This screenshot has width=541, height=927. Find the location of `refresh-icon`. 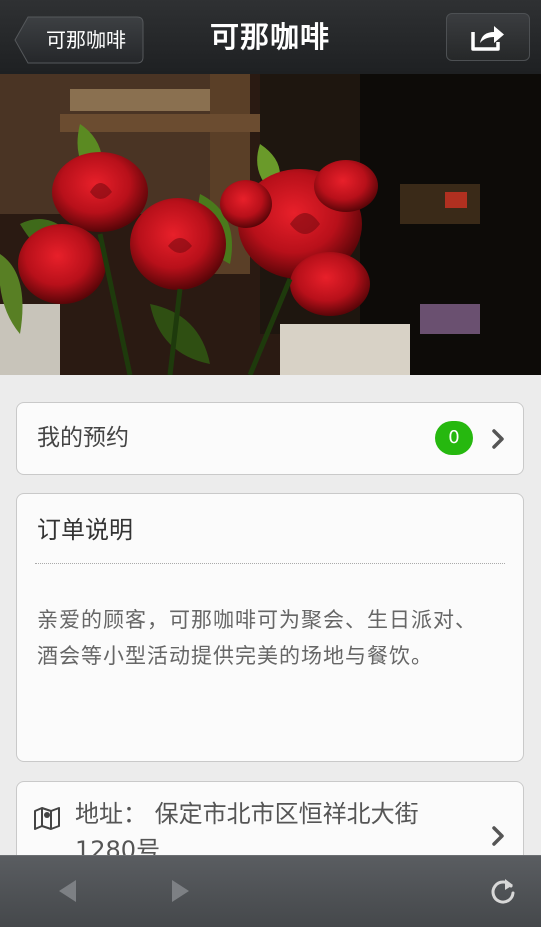

refresh-icon is located at coordinates (503, 891).